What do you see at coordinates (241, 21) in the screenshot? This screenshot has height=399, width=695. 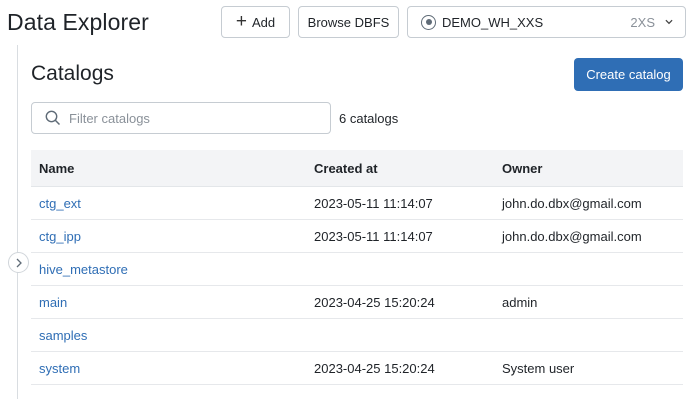 I see `plus-icon: +` at bounding box center [241, 21].